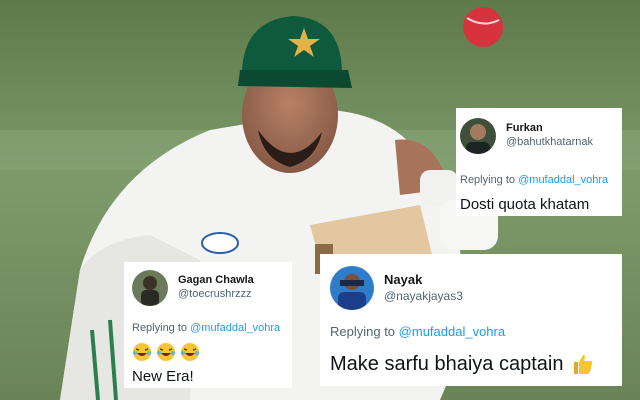 The width and height of the screenshot is (640, 400). Describe the element at coordinates (583, 364) in the screenshot. I see `thumbs-up-emoji-icon` at that location.